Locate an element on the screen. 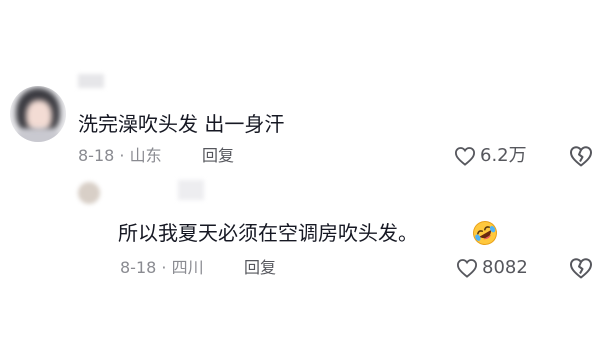 Image resolution: width=612 pixels, height=344 pixels. reply-location: 四川 is located at coordinates (187, 267).